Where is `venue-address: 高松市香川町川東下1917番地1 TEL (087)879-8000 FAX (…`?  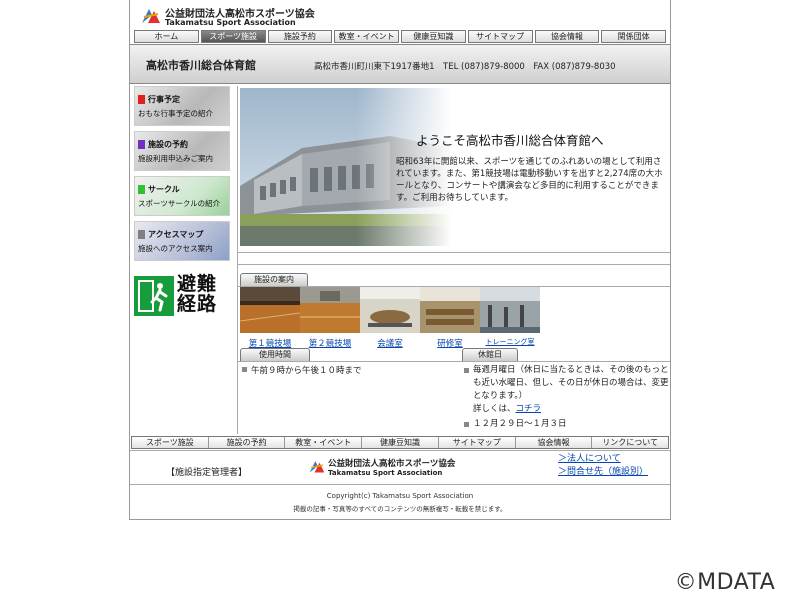
venue-address: 高松市香川町川東下1917番地1 TEL (087)879-8000 FAX (… is located at coordinates (465, 67).